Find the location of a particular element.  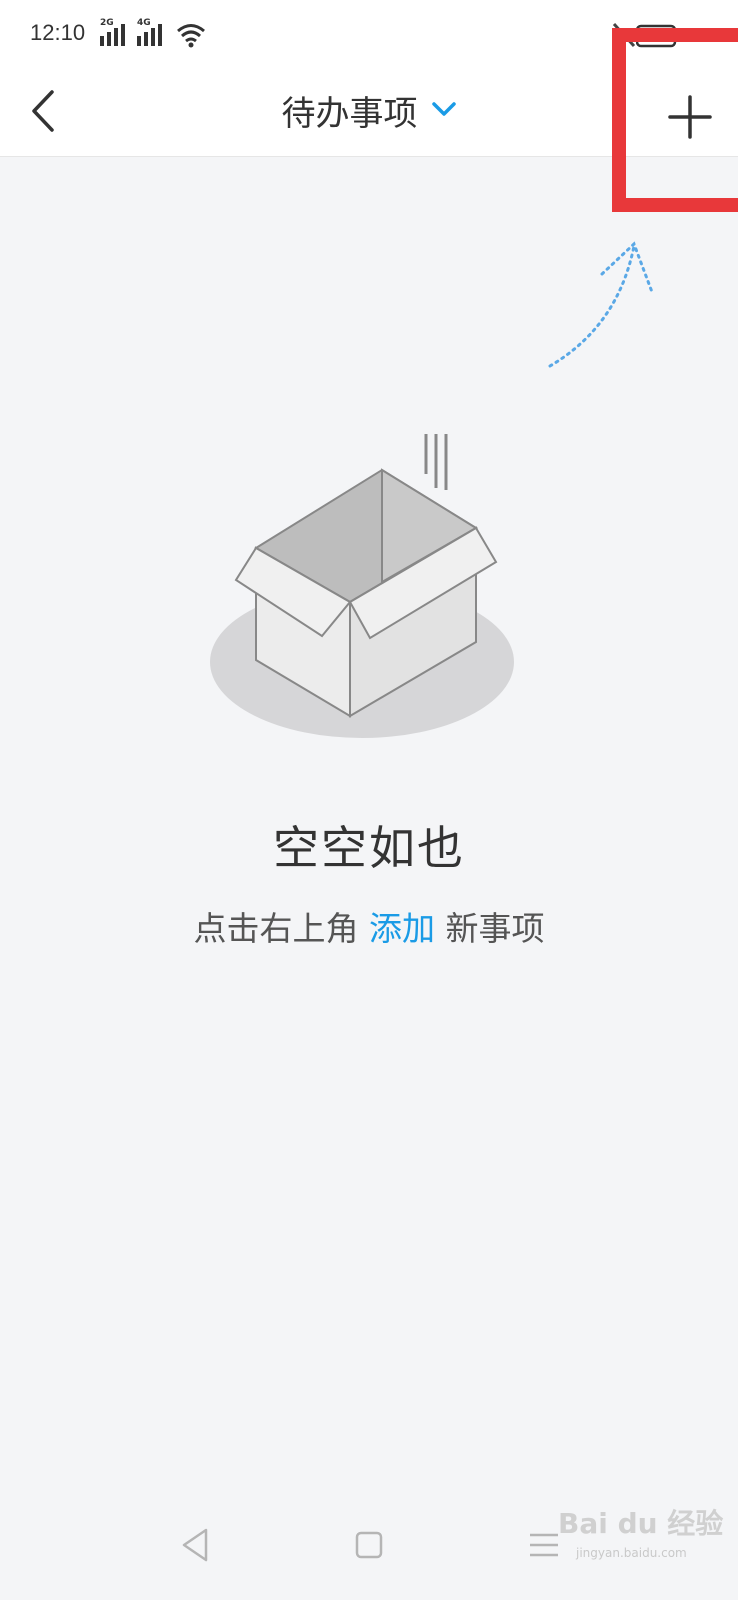

nav-back-button is located at coordinates (197, 1545).